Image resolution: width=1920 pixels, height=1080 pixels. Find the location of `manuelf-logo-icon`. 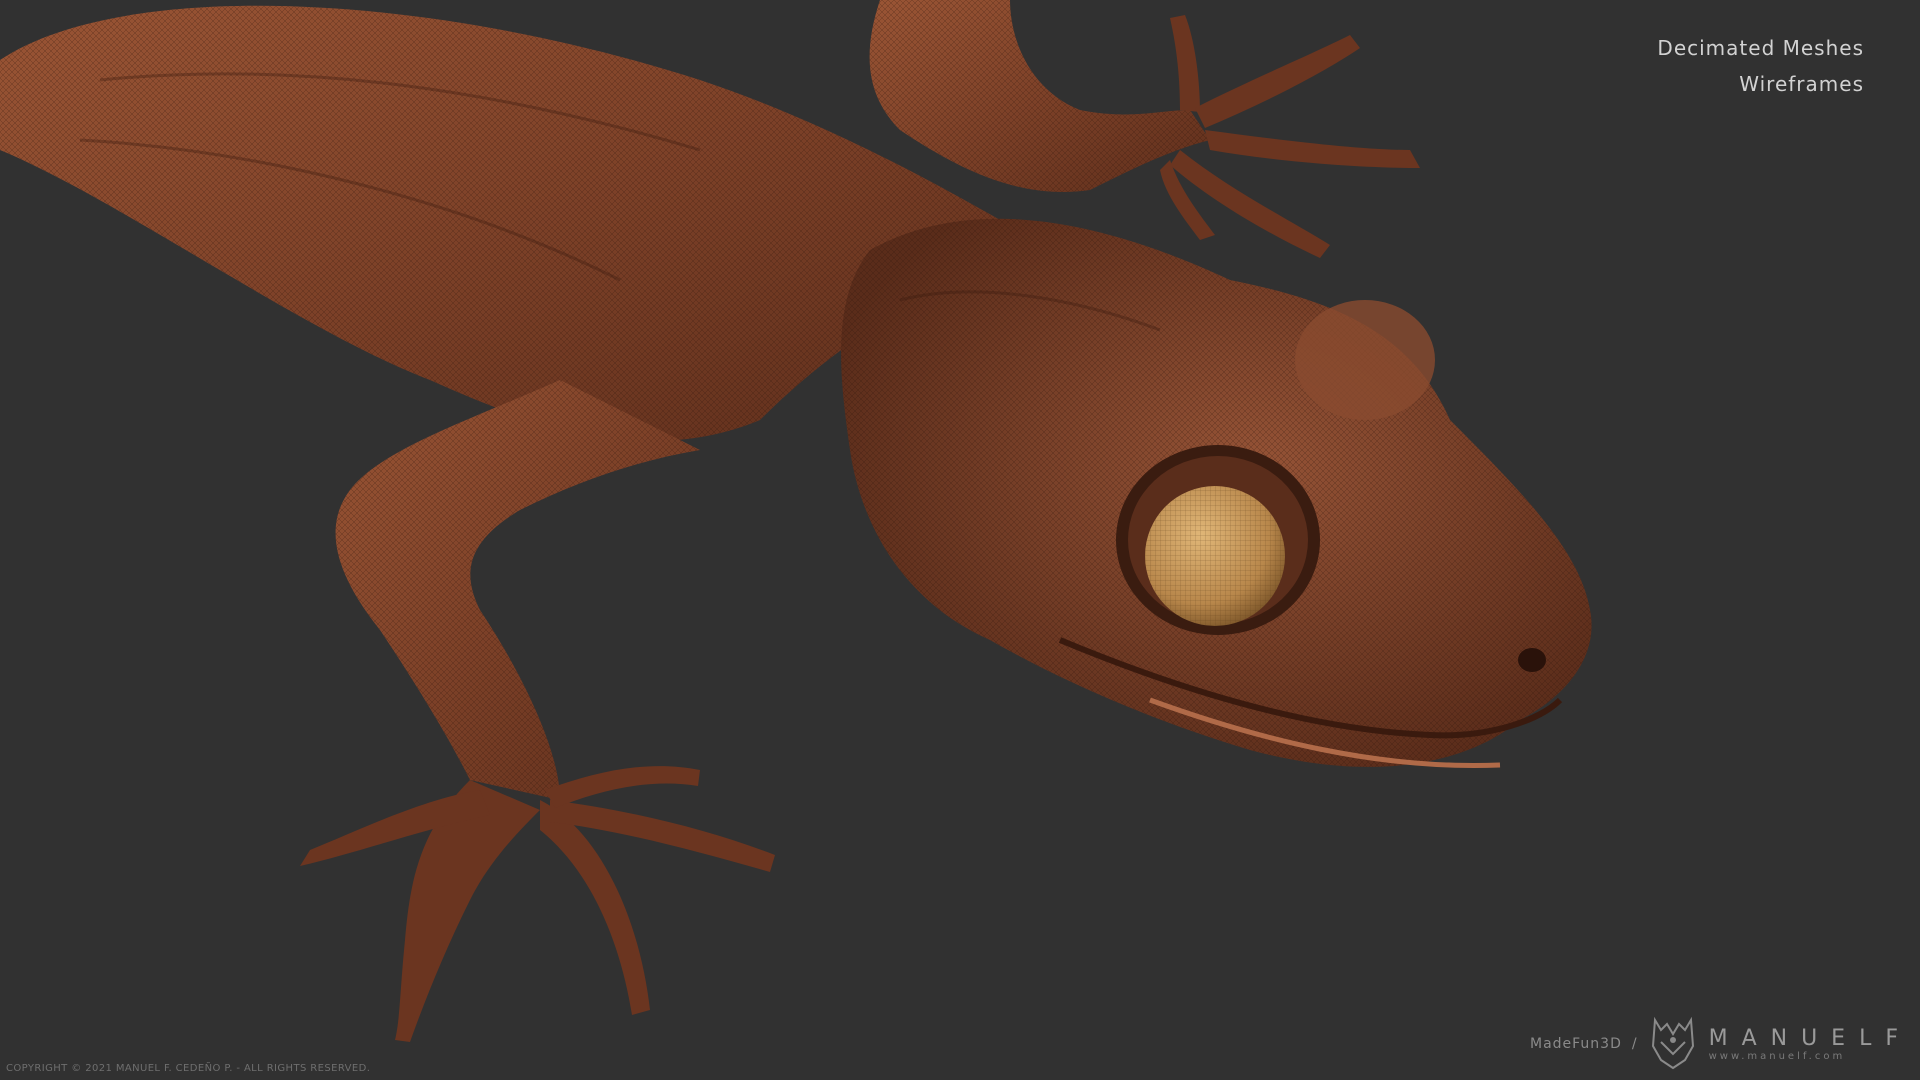

manuelf-logo-icon is located at coordinates (1672, 1043).